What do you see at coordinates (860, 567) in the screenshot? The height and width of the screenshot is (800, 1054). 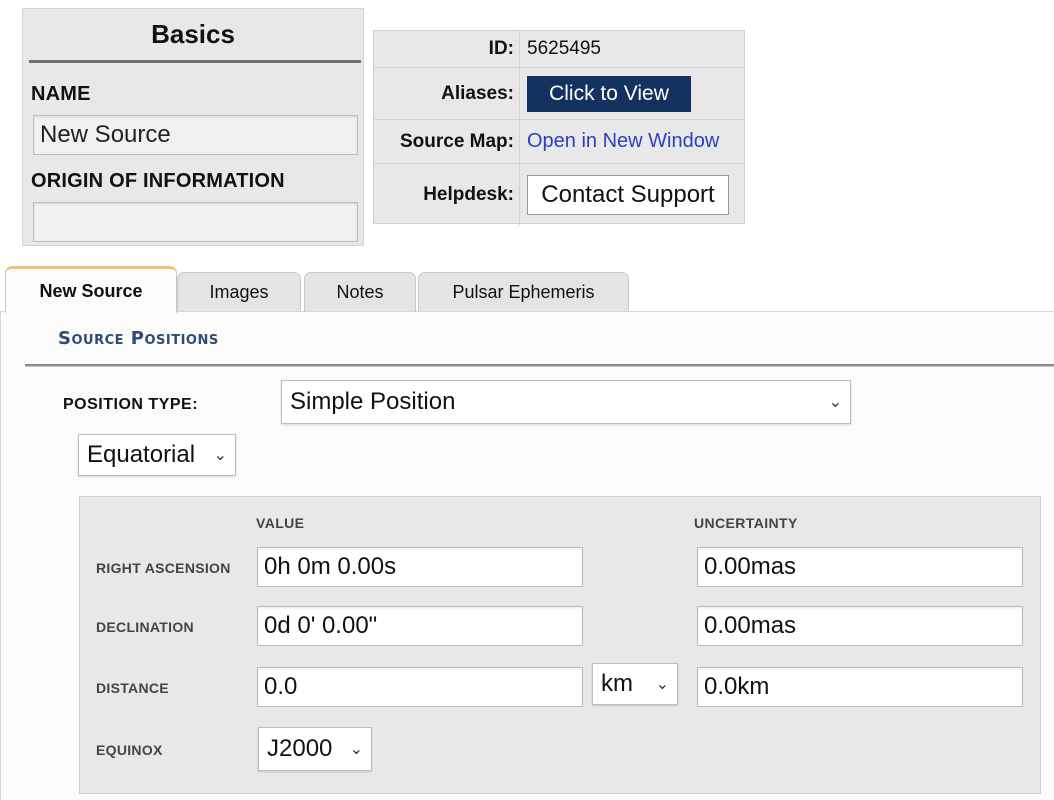 I see `ra-uncertainty-input` at bounding box center [860, 567].